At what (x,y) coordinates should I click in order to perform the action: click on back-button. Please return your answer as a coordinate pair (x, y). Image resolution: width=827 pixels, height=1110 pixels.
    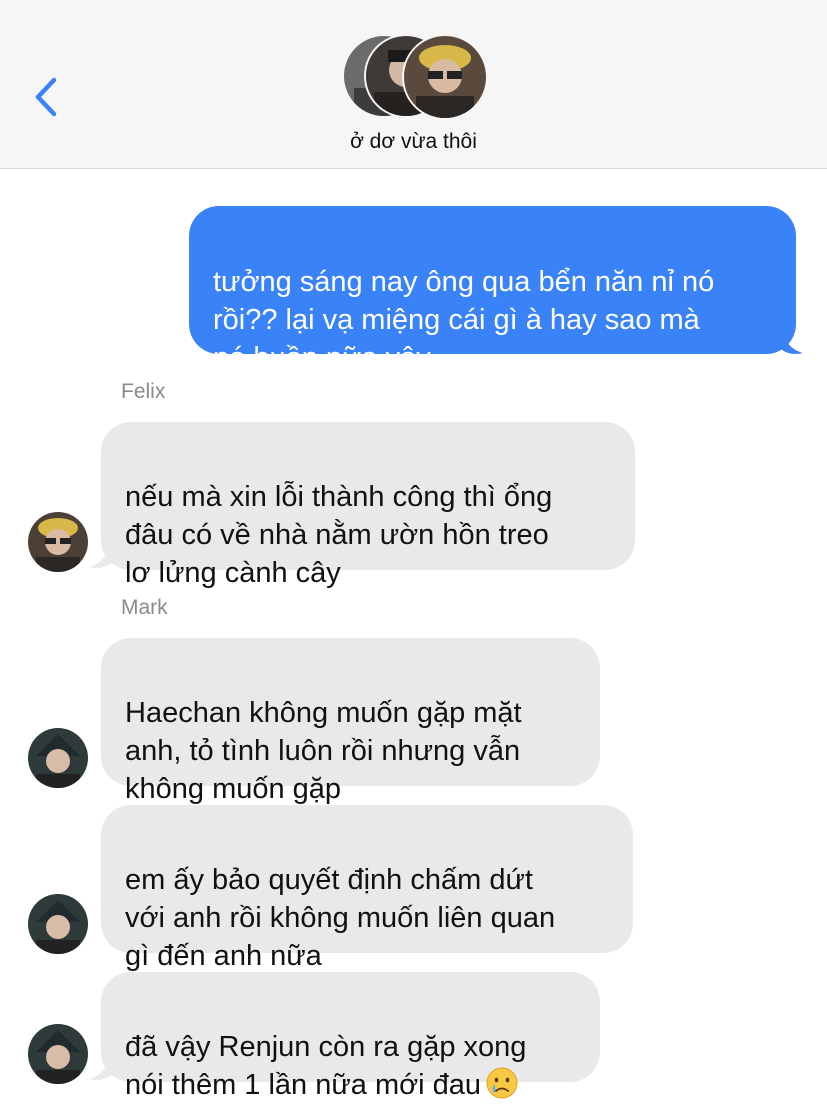
    Looking at the image, I should click on (48, 97).